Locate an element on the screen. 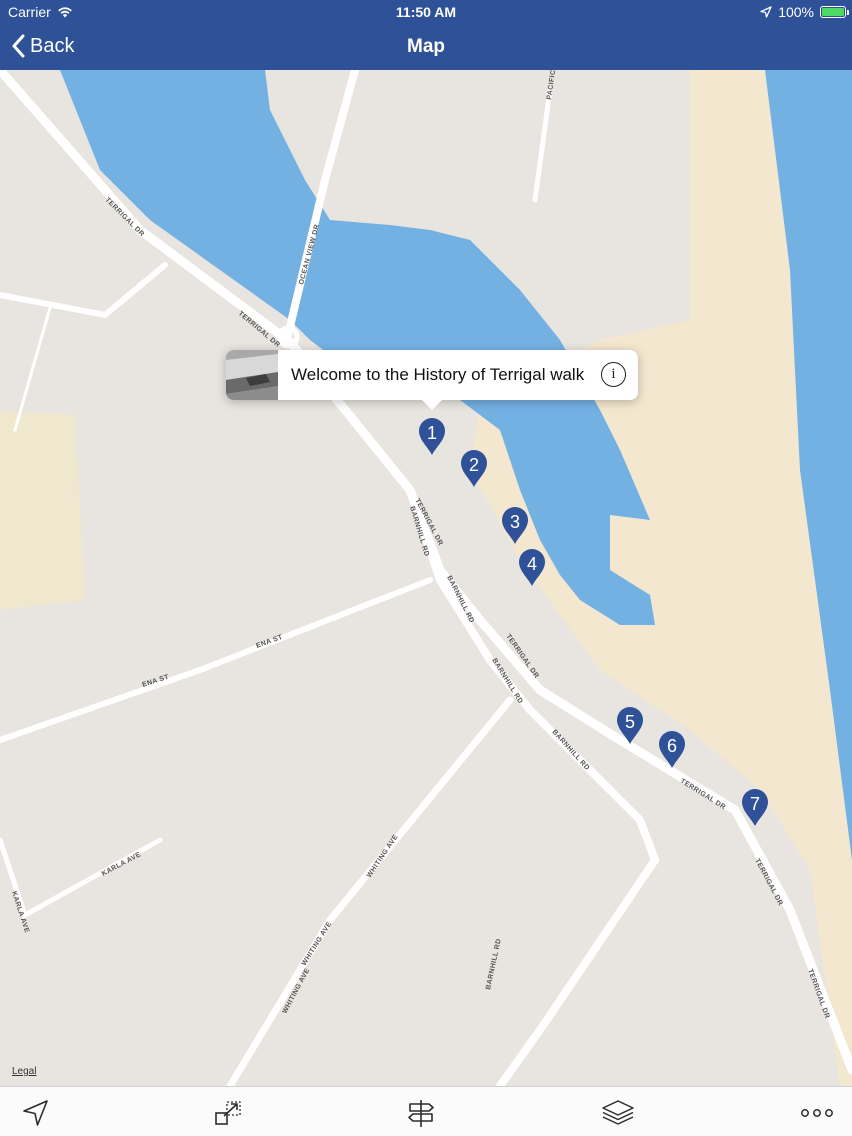 The image size is (852, 1136). page-title: Map is located at coordinates (426, 46).